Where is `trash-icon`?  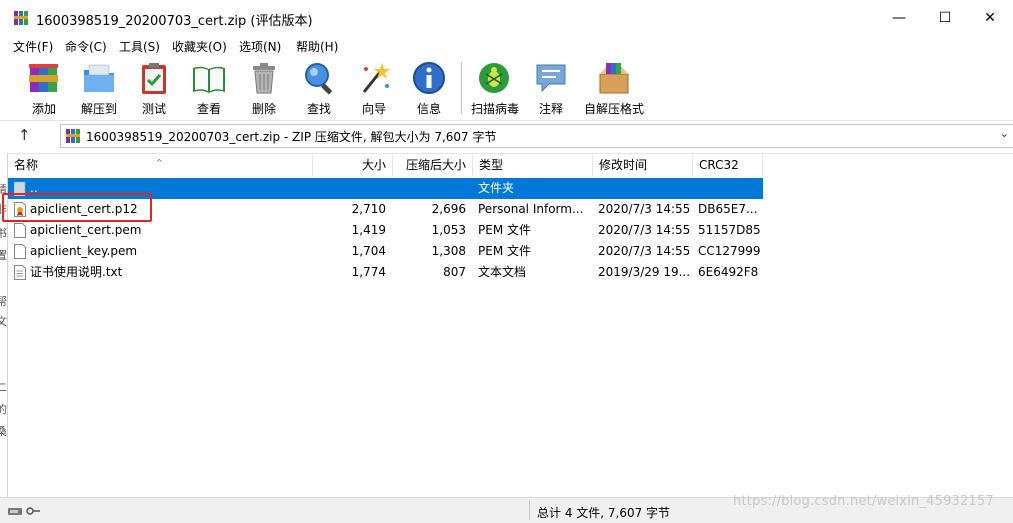
trash-icon is located at coordinates (264, 78).